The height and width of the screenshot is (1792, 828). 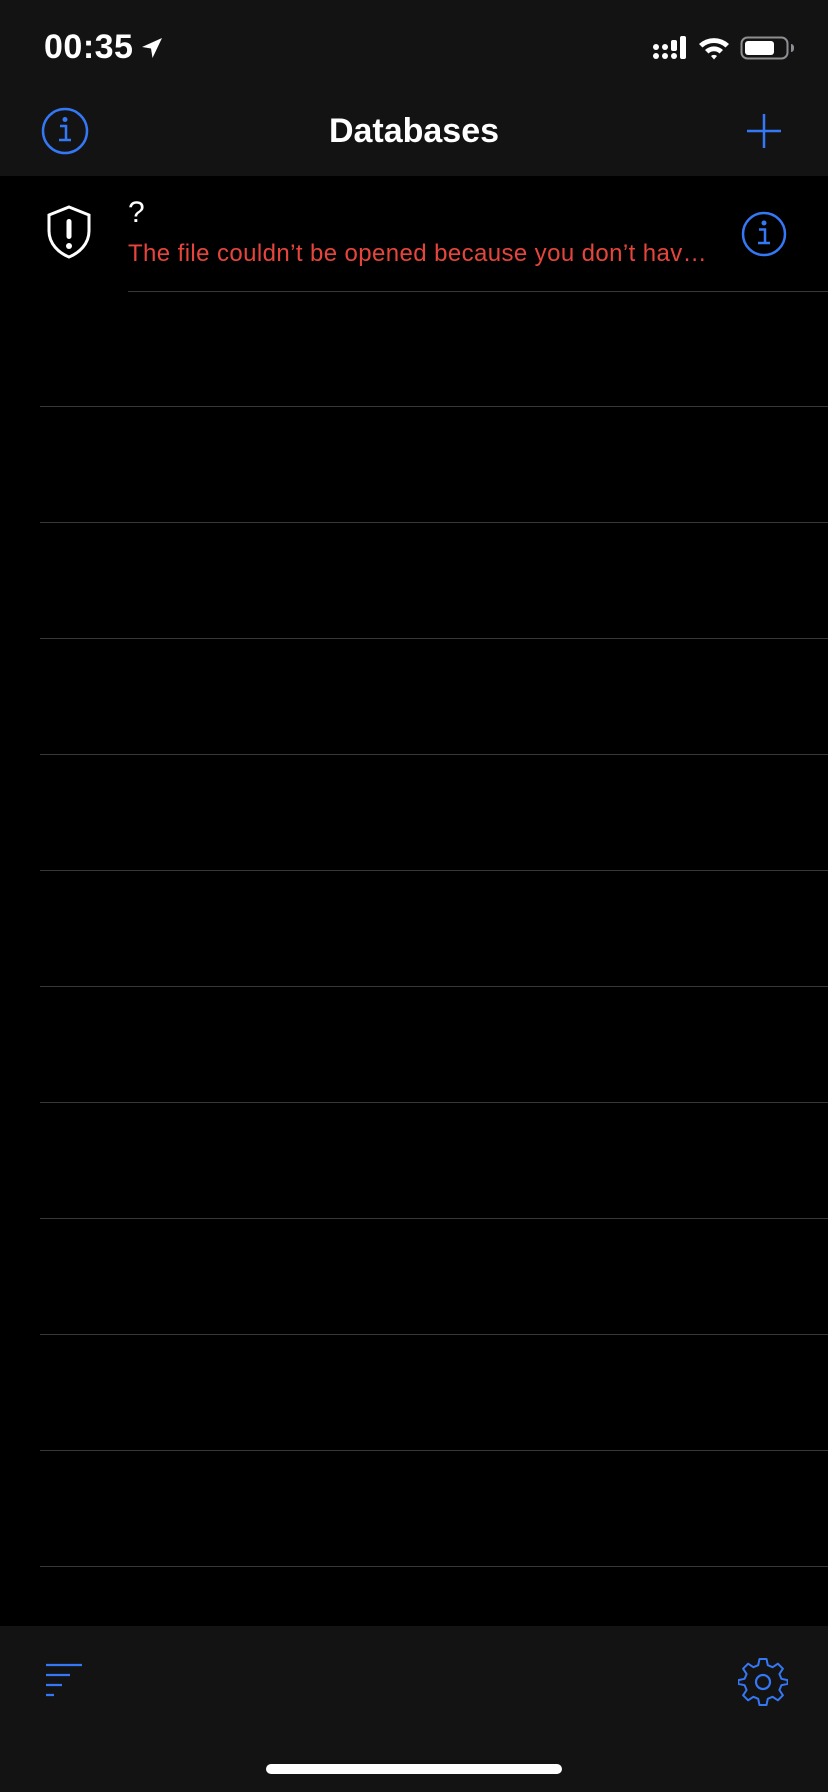 What do you see at coordinates (764, 131) in the screenshot?
I see `plus-icon` at bounding box center [764, 131].